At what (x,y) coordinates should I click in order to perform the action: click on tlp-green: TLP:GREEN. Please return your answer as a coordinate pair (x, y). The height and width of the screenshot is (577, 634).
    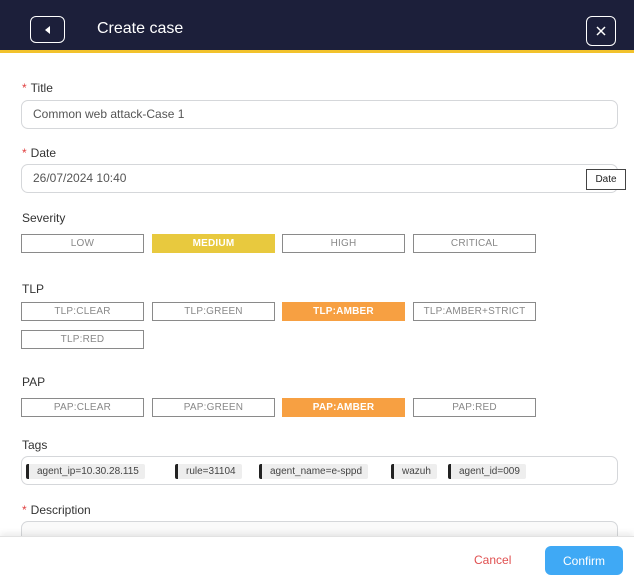
    Looking at the image, I should click on (213, 311).